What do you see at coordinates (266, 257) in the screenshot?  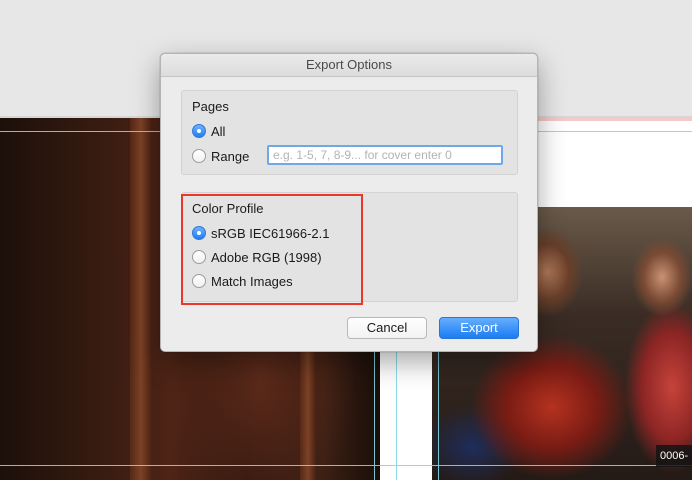 I see `radio-label: Adobe RGB (1998)` at bounding box center [266, 257].